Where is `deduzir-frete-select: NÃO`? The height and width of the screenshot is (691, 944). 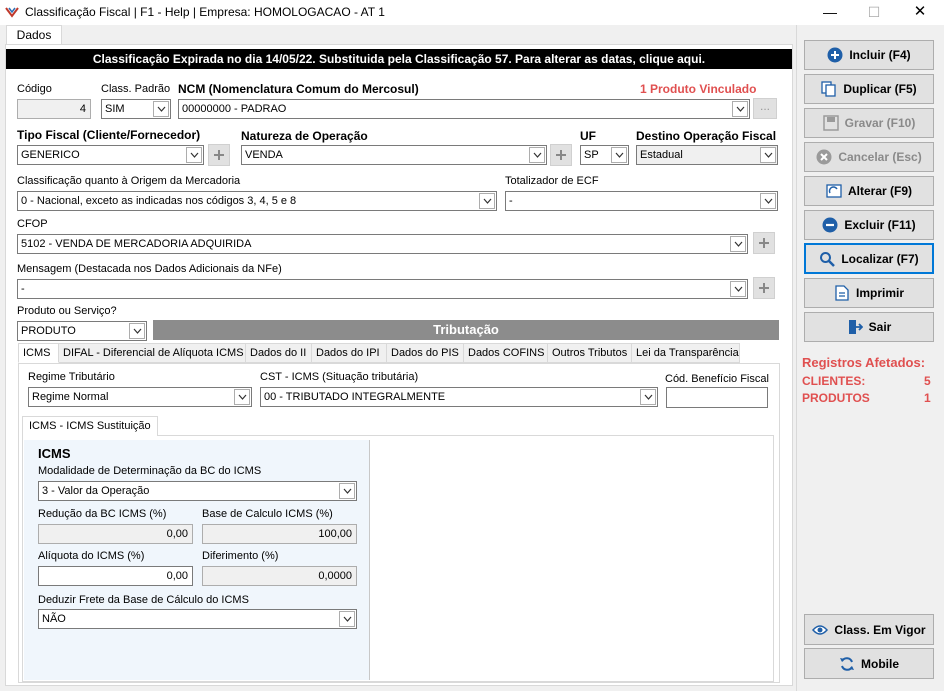 deduzir-frete-select: NÃO is located at coordinates (197, 619).